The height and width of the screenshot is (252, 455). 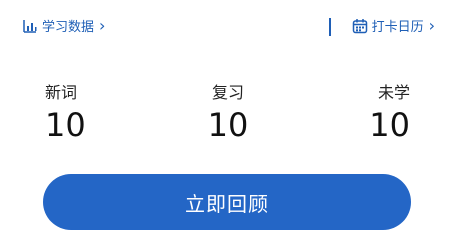 I want to click on stat-review: 复习 10, so click(x=228, y=119).